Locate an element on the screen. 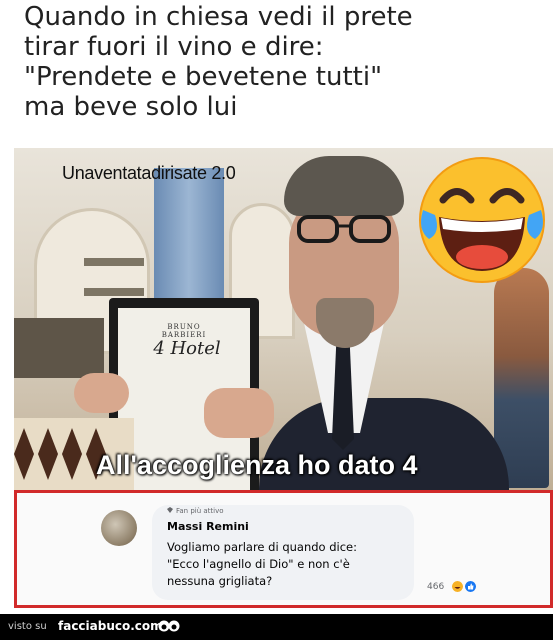  reactions: 466 is located at coordinates (452, 586).